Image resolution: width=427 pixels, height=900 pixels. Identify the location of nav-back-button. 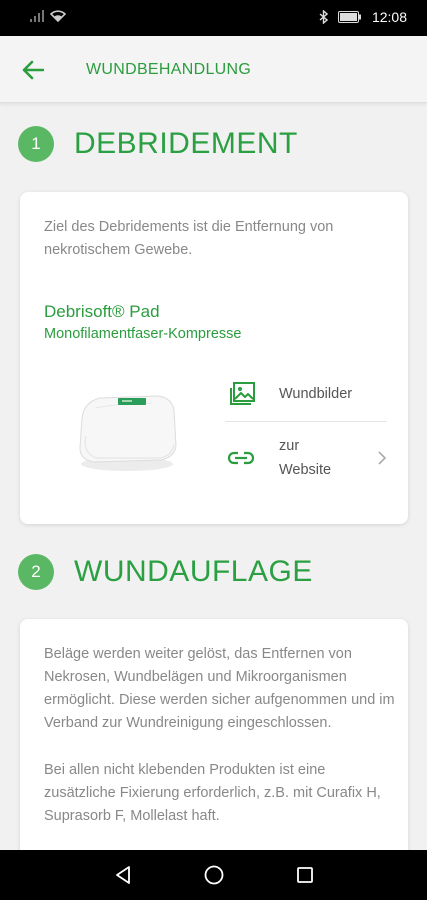
(123, 875).